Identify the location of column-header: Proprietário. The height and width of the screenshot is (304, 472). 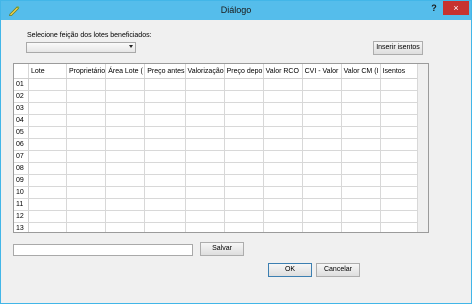
(86, 71).